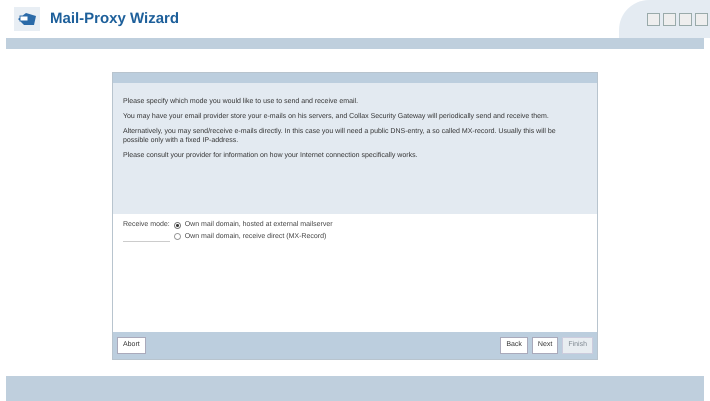 This screenshot has height=401, width=710. What do you see at coordinates (115, 18) in the screenshot?
I see `wizard-title: Mail-Proxy Wizard` at bounding box center [115, 18].